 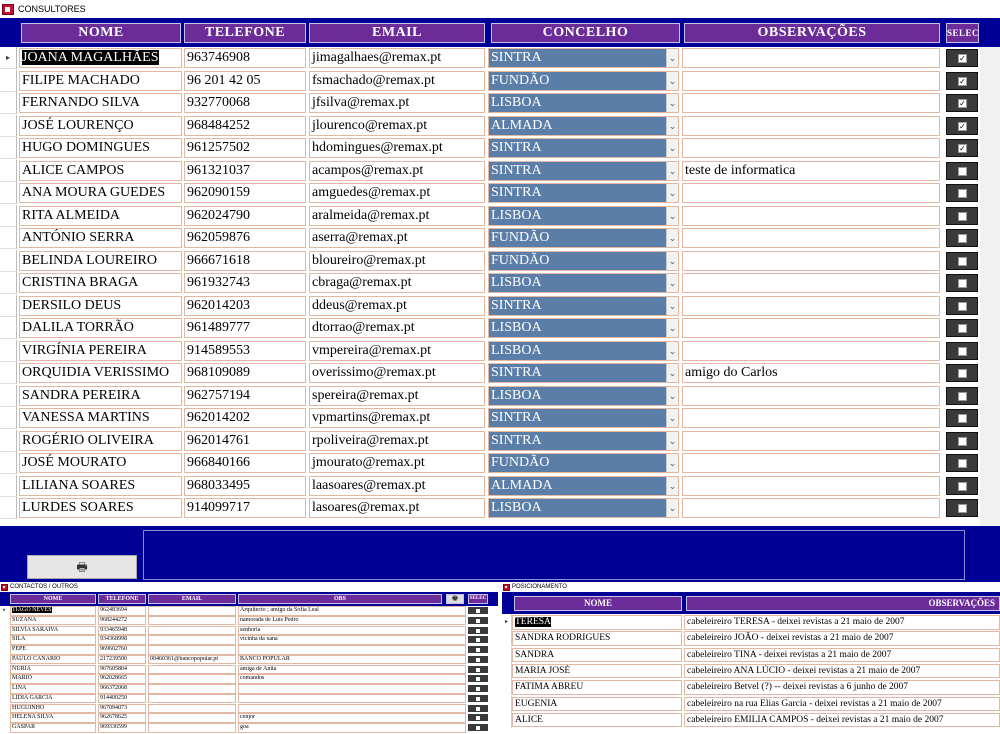 I want to click on observacoes-field: amigo do Carlos, so click(x=811, y=373).